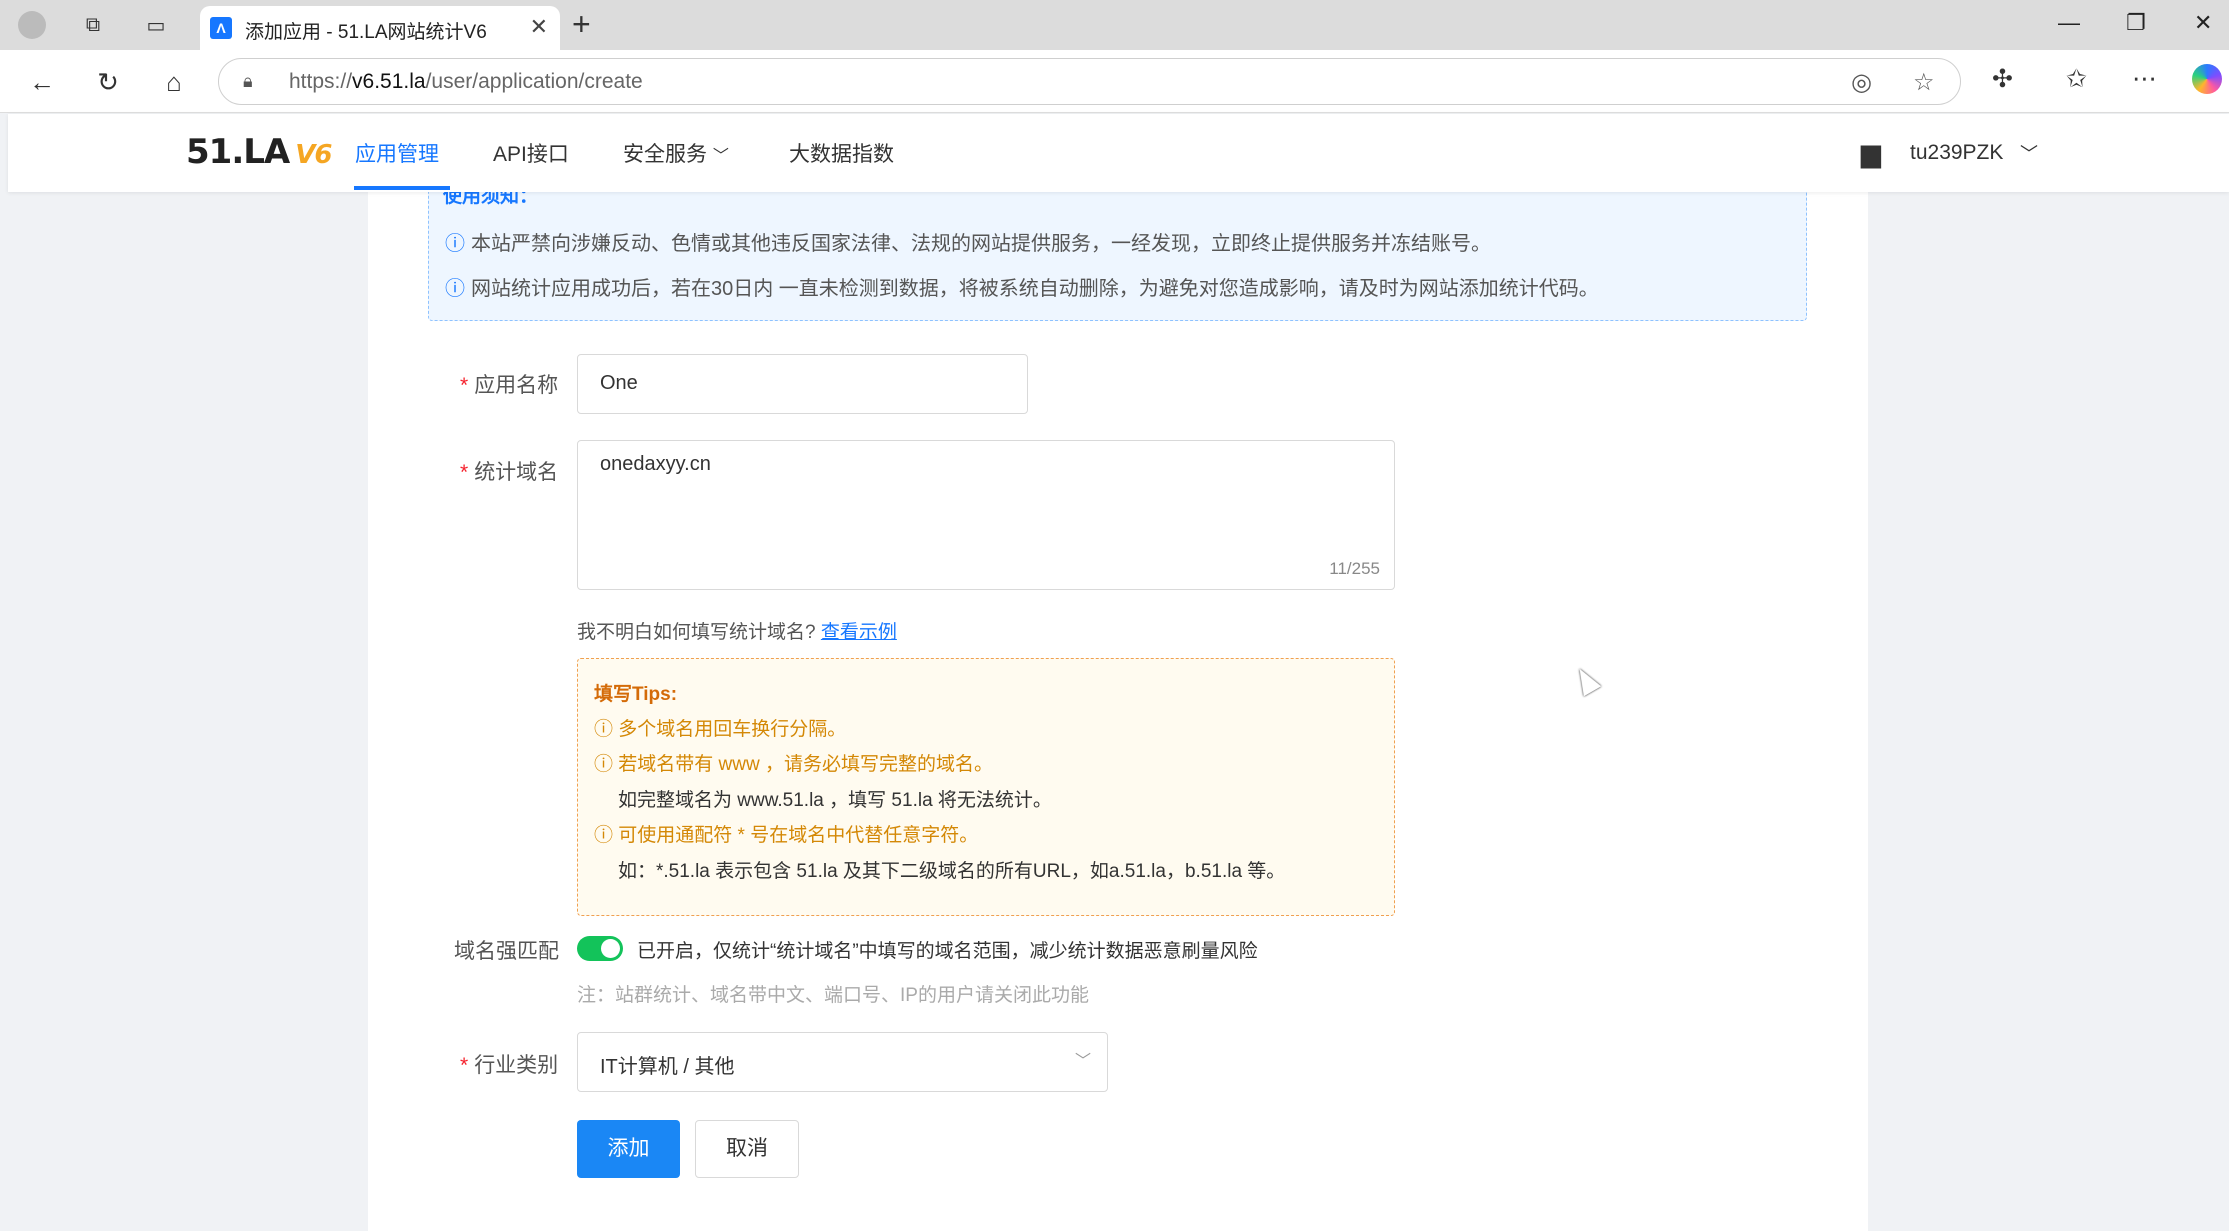 This screenshot has height=1231, width=2229. I want to click on add-button: 添加, so click(628, 1149).